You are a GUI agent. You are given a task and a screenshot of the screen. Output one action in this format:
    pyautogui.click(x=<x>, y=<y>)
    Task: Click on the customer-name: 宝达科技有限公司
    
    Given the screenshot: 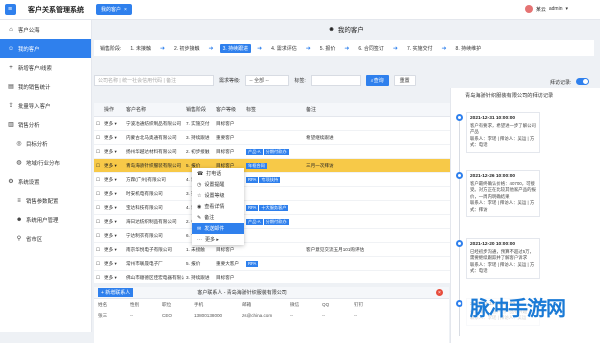 What is the action you would take?
    pyautogui.click(x=154, y=208)
    